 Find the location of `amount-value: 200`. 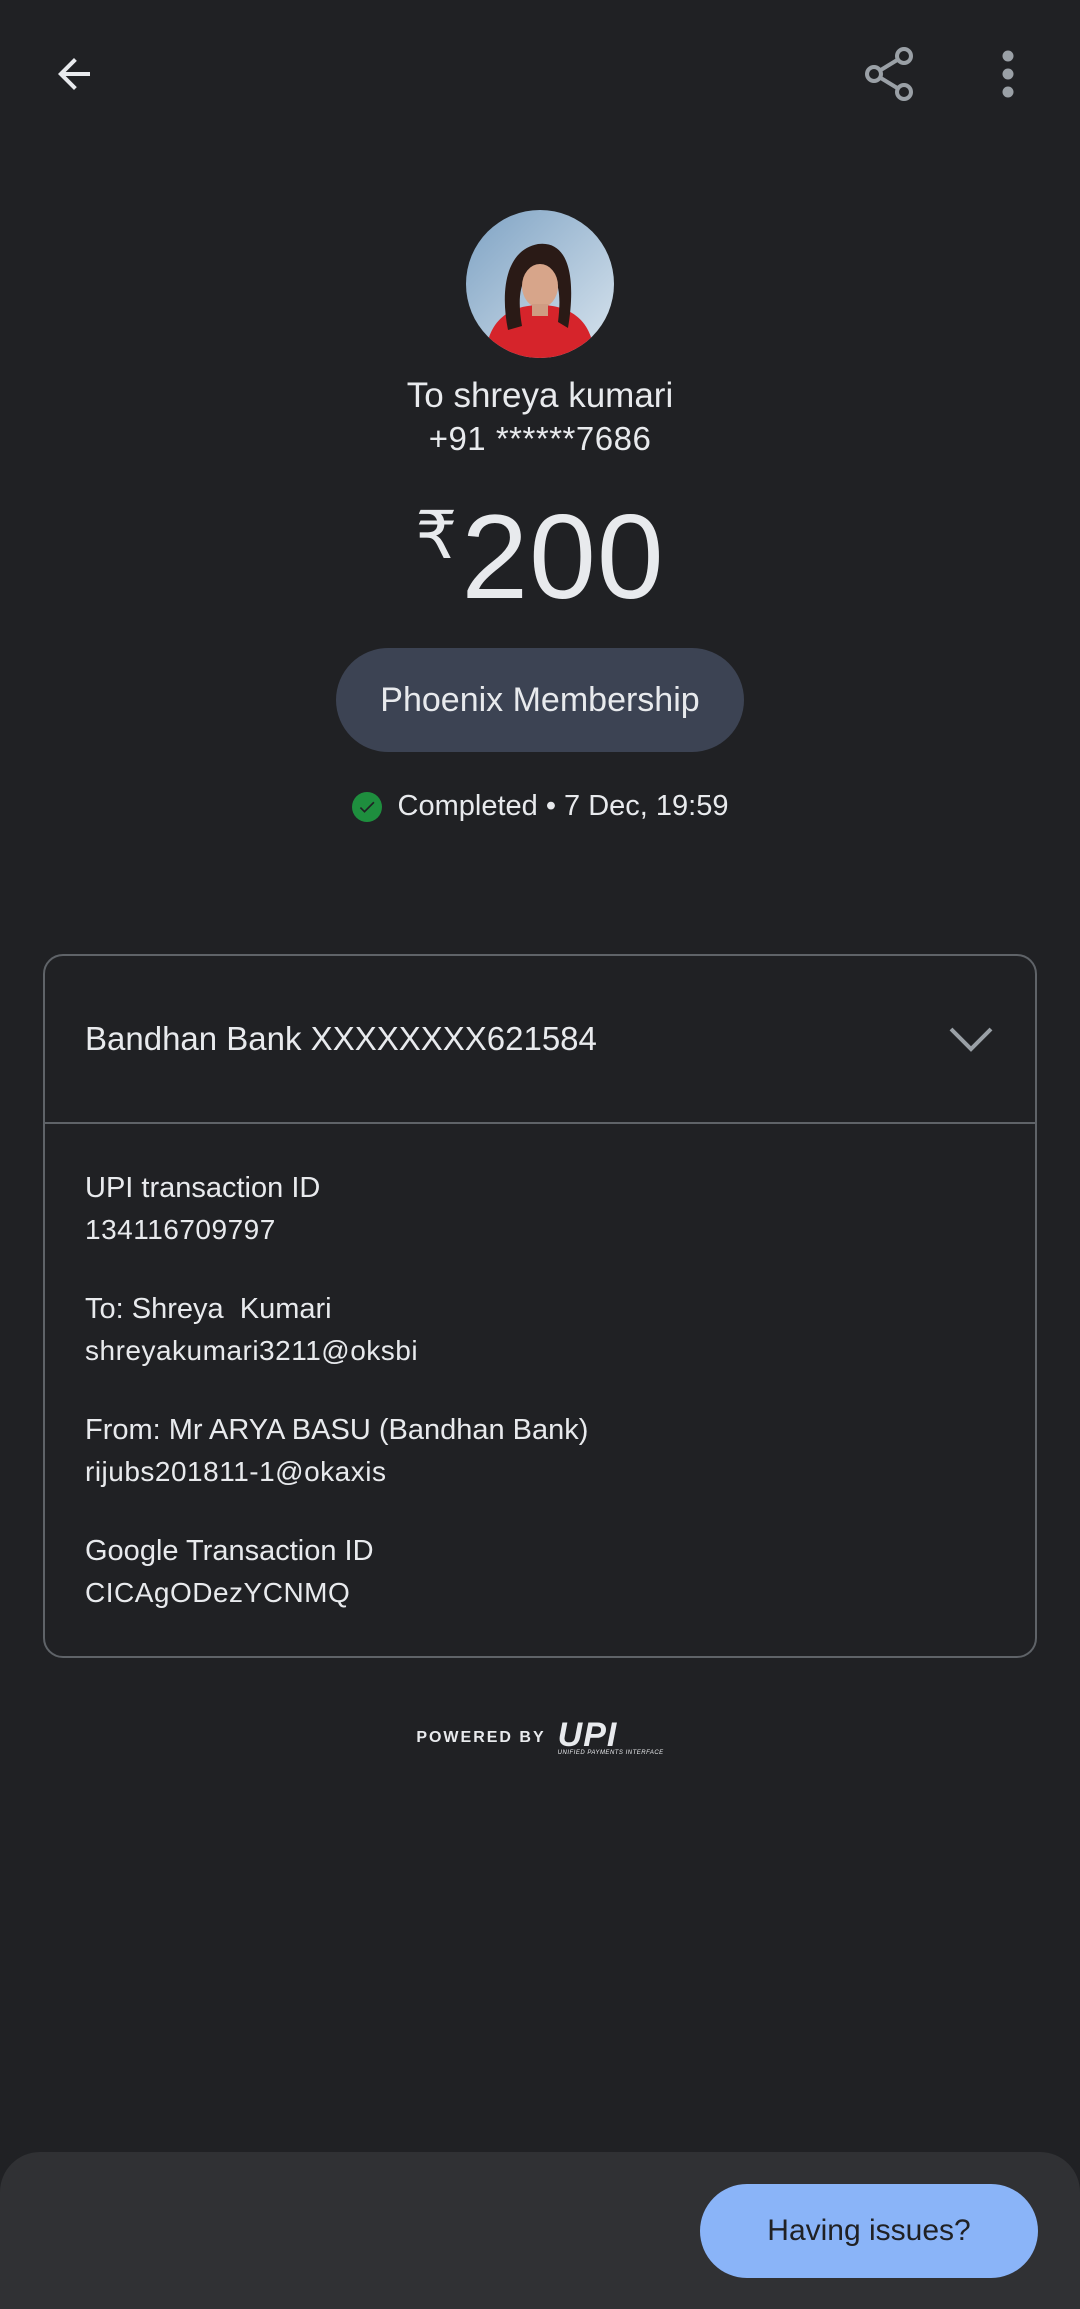

amount-value: 200 is located at coordinates (563, 557).